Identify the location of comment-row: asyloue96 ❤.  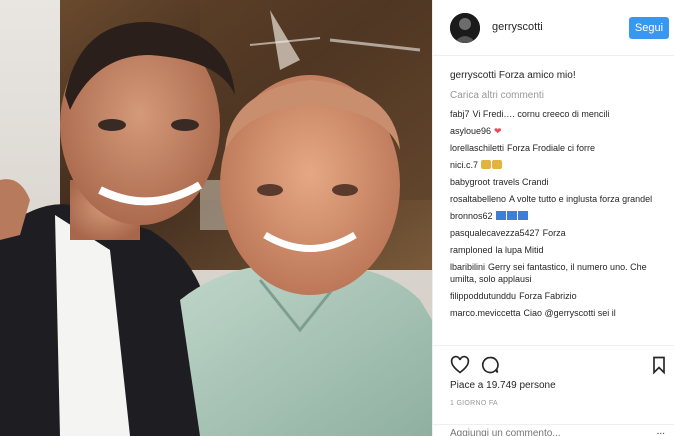
(561, 131).